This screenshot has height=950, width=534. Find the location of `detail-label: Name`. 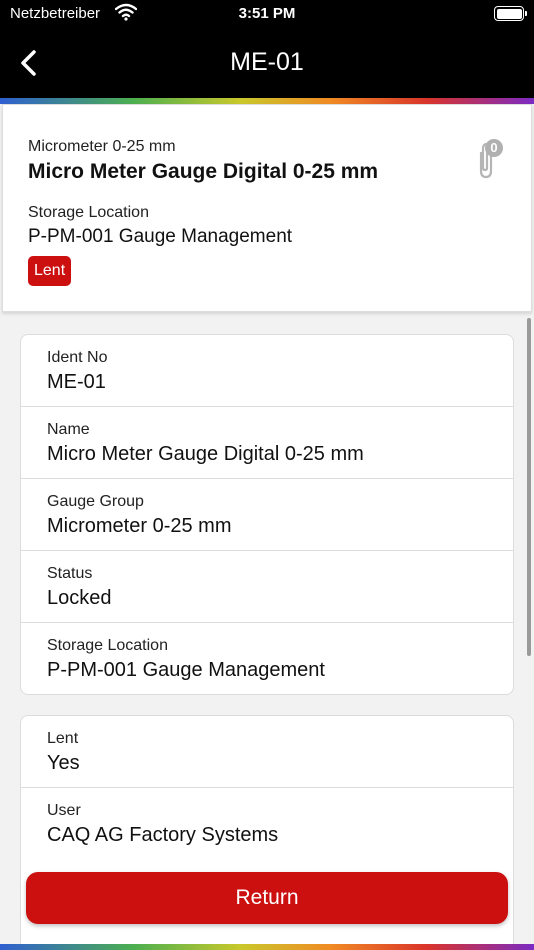

detail-label: Name is located at coordinates (68, 429).